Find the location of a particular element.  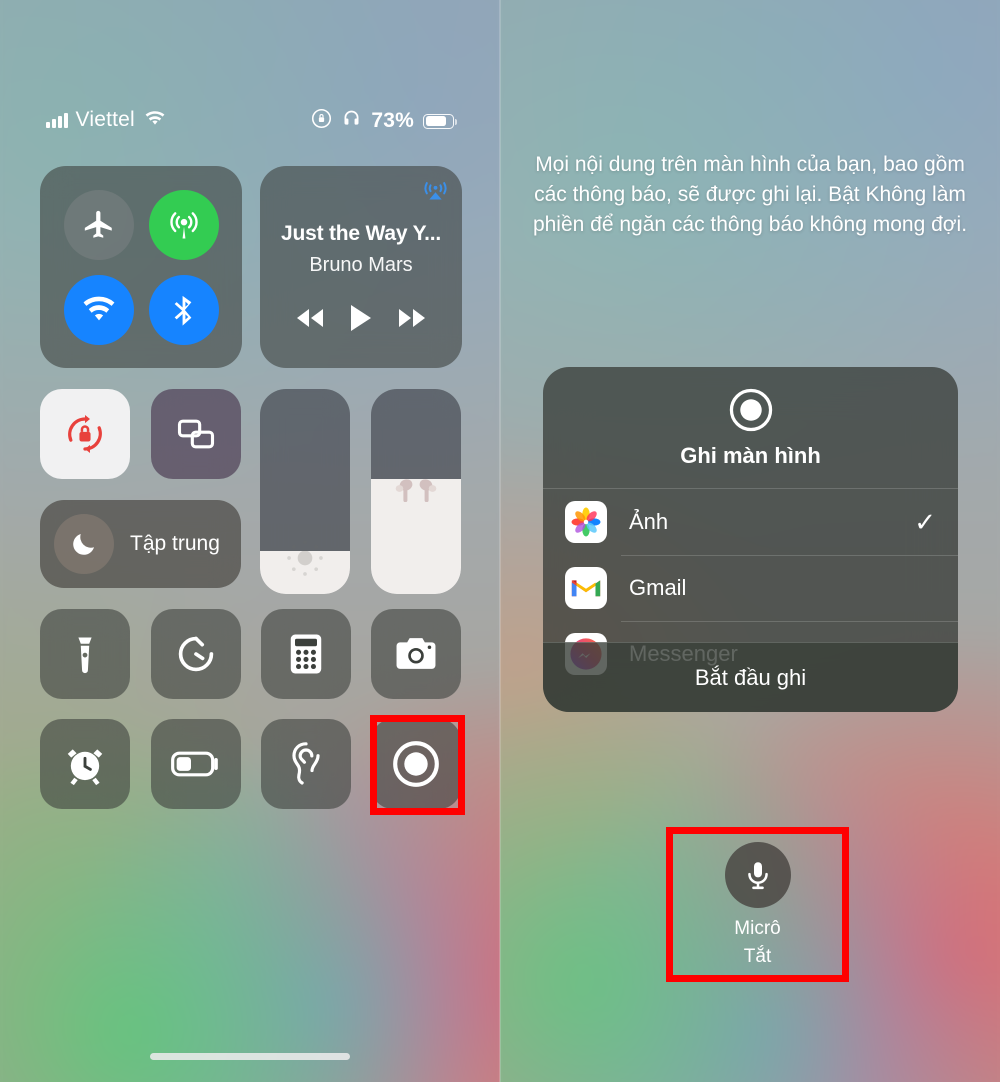

screen-record-icon is located at coordinates (751, 410).